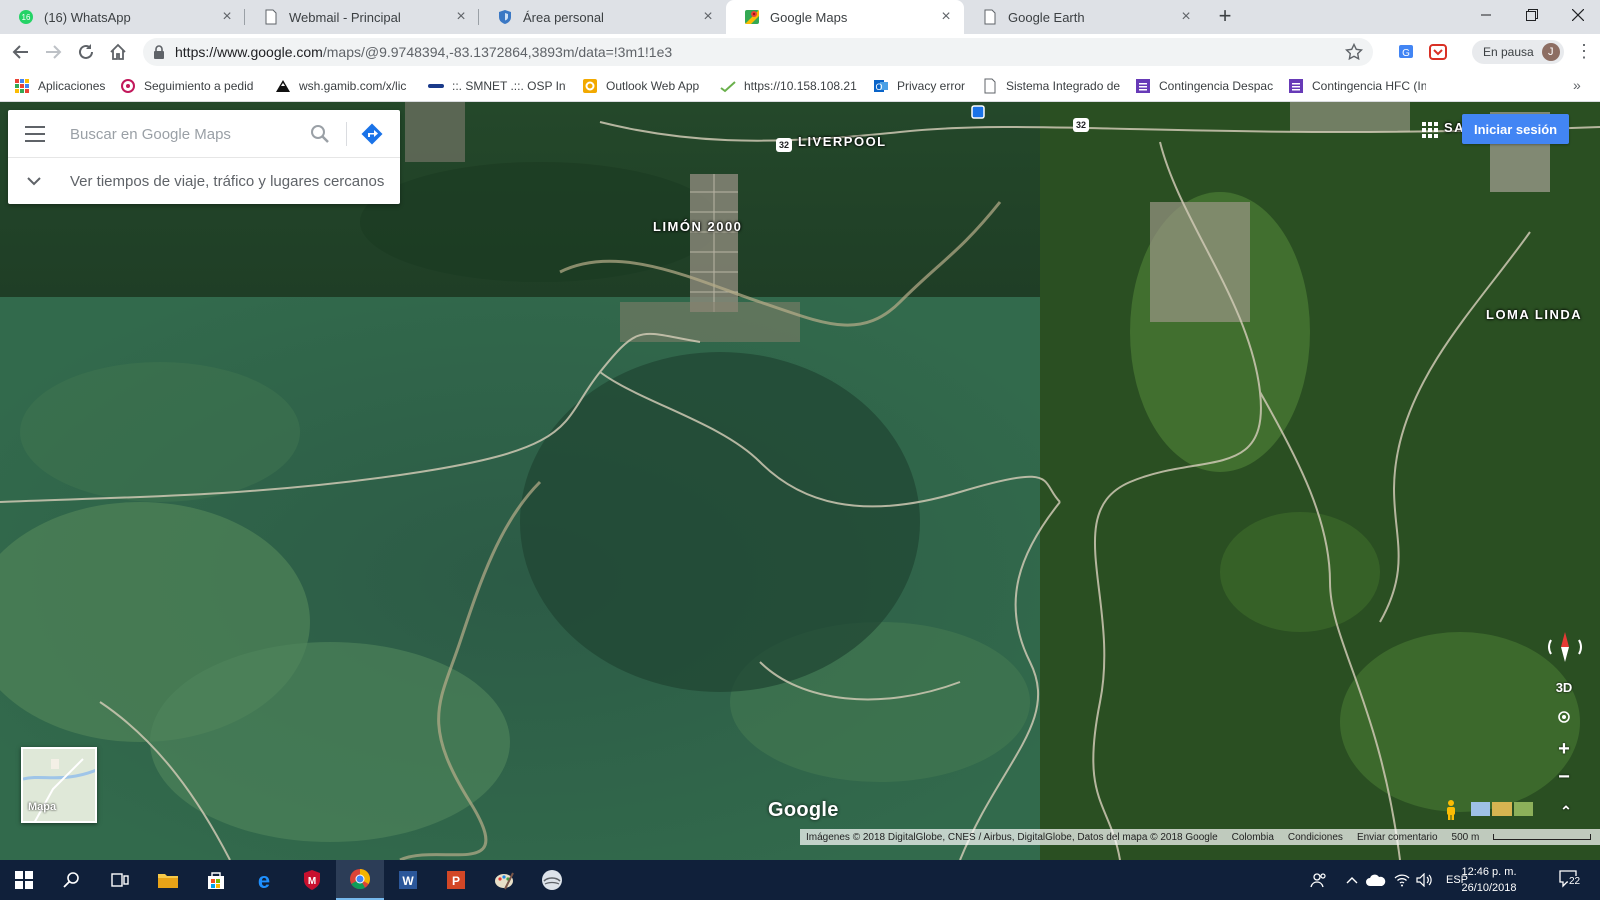 This screenshot has width=1600, height=900. What do you see at coordinates (86, 52) in the screenshot?
I see `reload-button` at bounding box center [86, 52].